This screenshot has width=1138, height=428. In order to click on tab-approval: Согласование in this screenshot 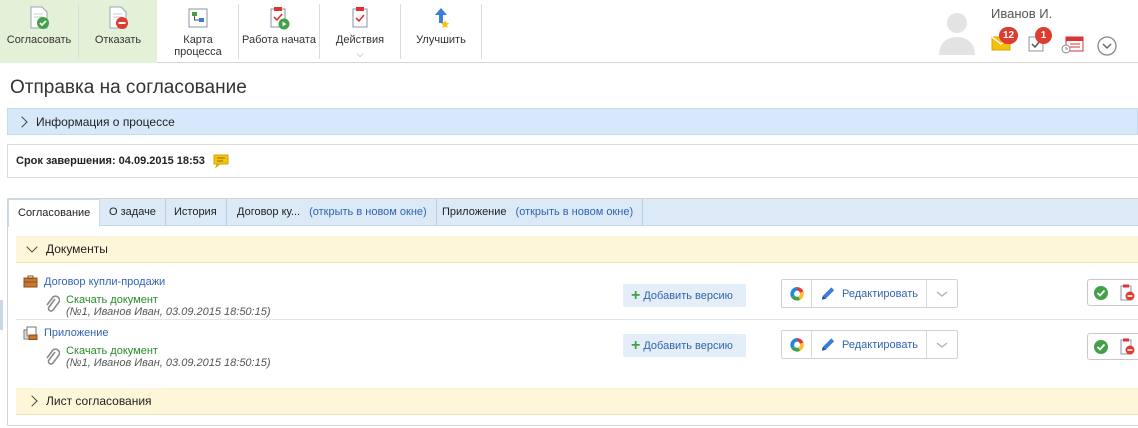, I will do `click(54, 213)`.